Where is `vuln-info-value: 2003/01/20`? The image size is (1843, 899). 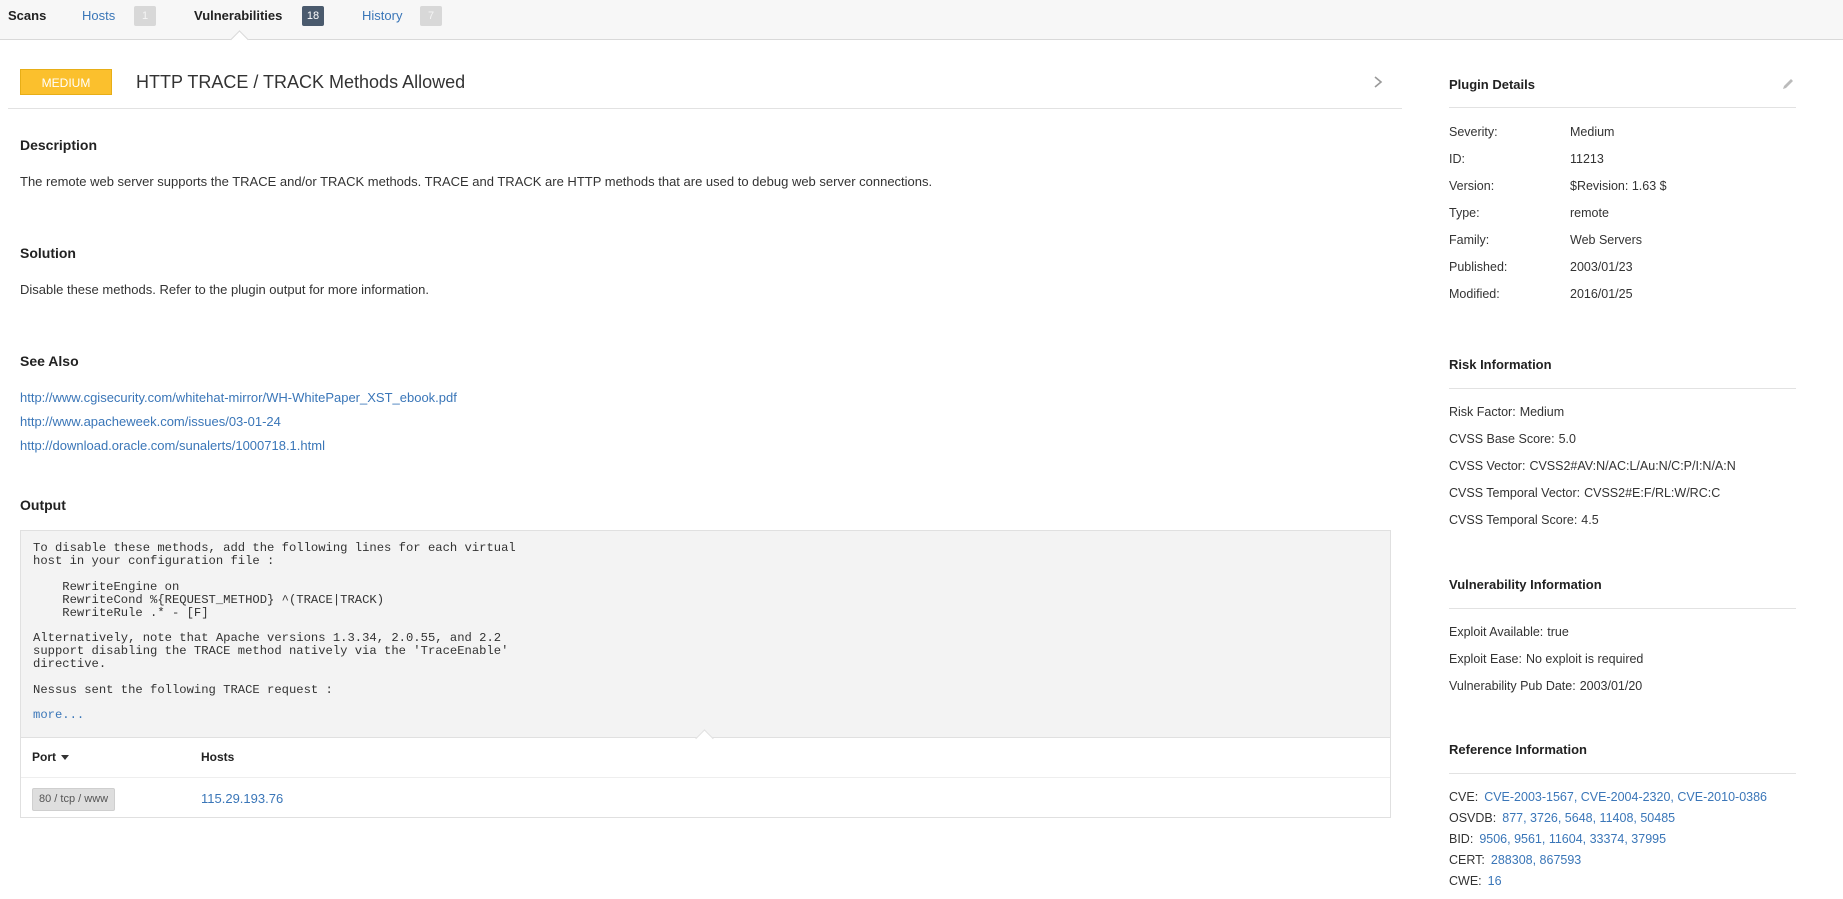 vuln-info-value: 2003/01/20 is located at coordinates (1611, 686).